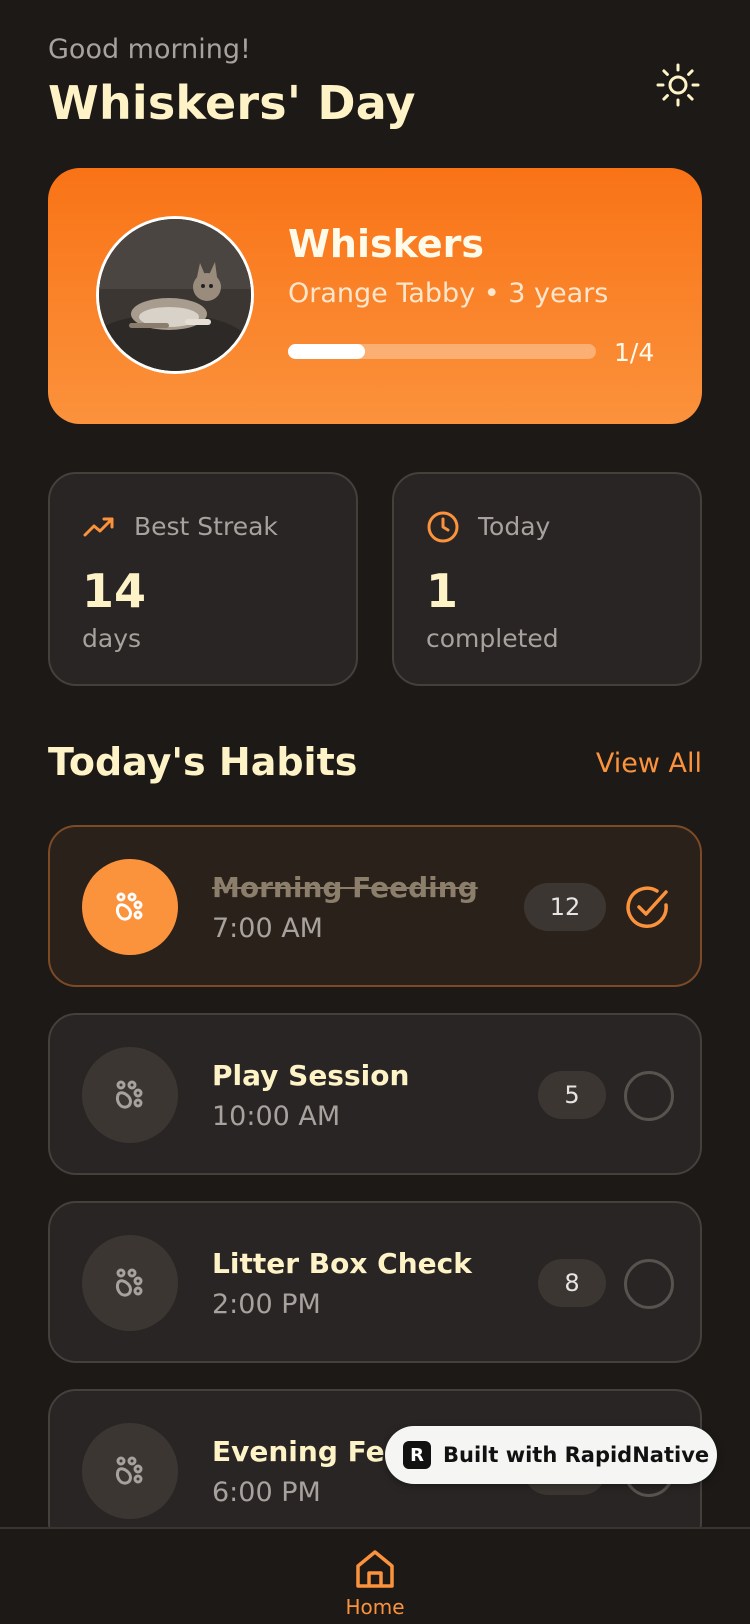 The image size is (750, 1624). Describe the element at coordinates (342, 1263) in the screenshot. I see `habit-name: Litter Box Check` at that location.